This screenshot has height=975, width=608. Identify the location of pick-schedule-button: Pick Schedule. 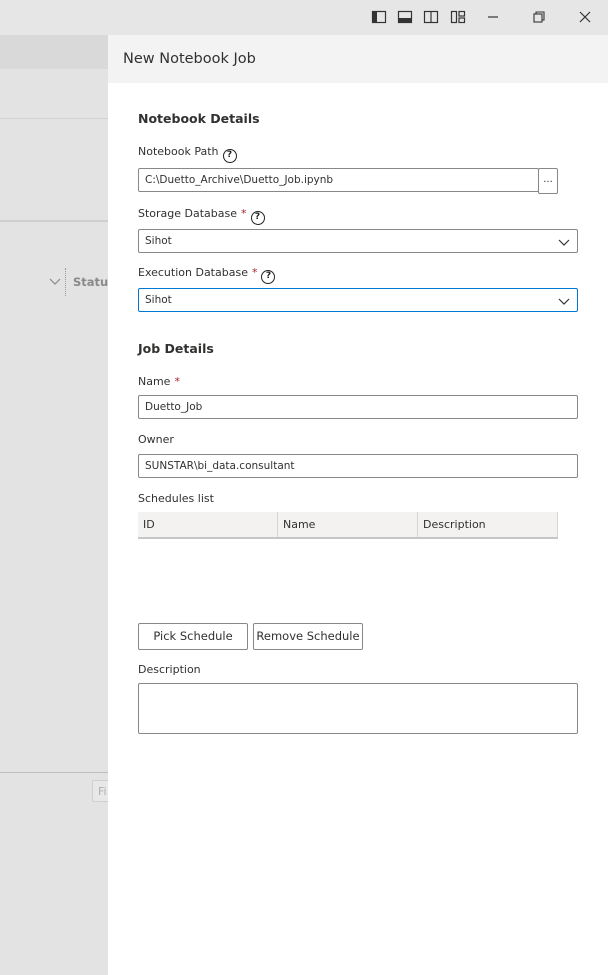
(193, 636).